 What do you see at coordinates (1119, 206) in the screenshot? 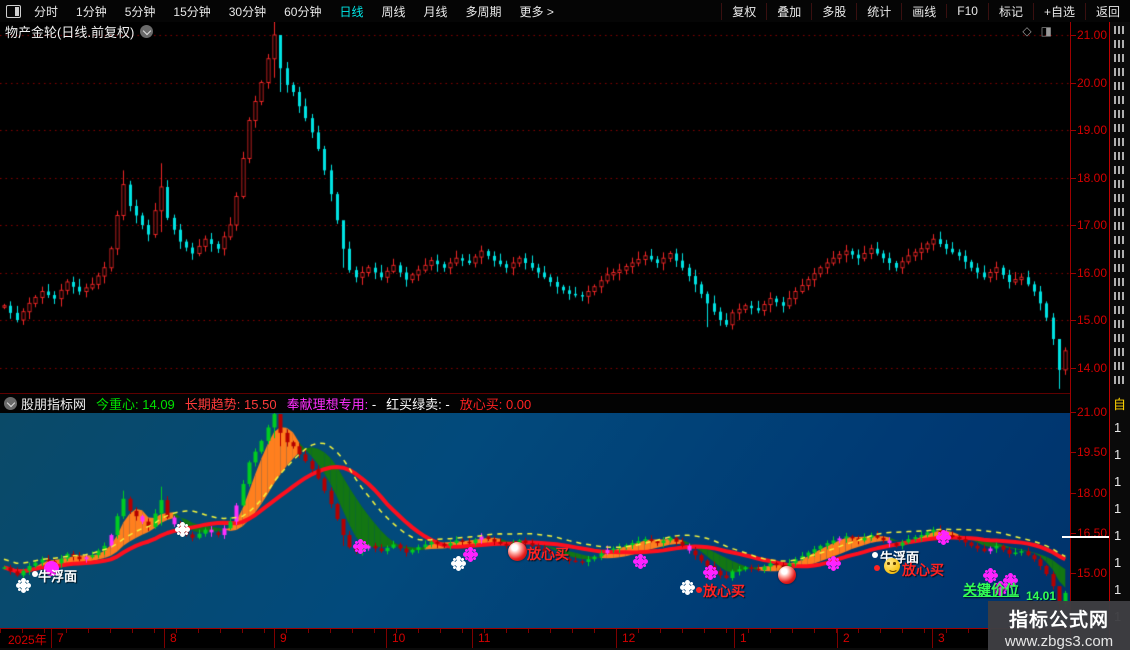
I see `clipped-vertical-text` at bounding box center [1119, 206].